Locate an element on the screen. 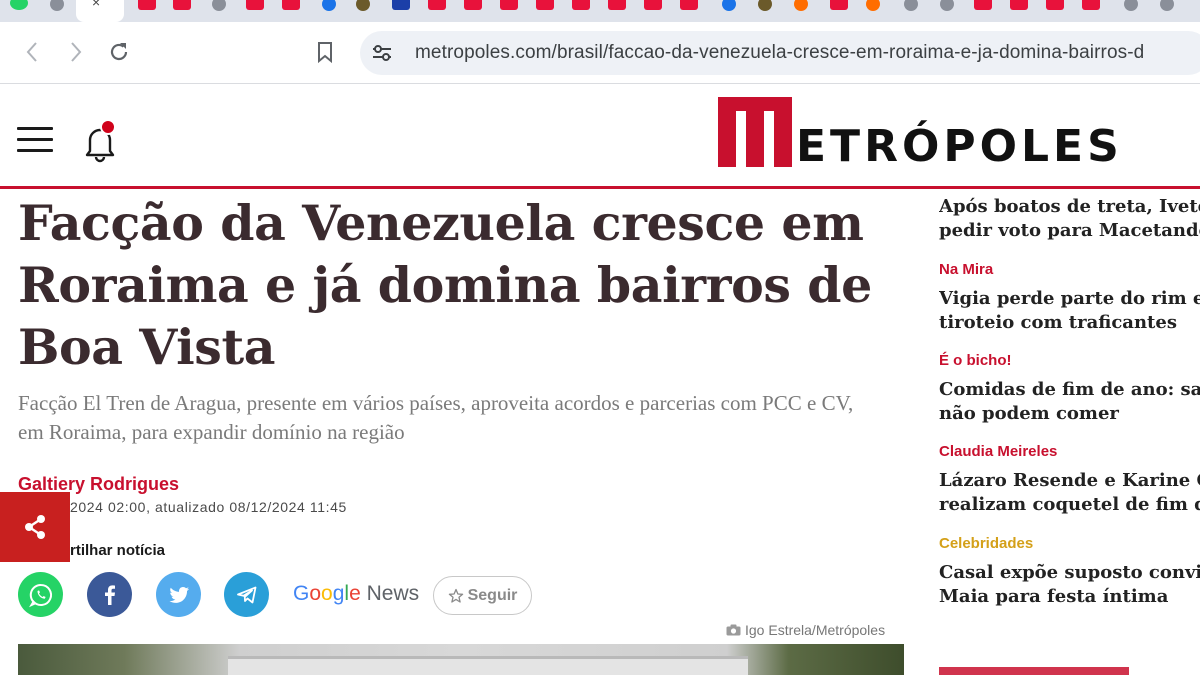 Image resolution: width=1200 pixels, height=675 pixels. sidebar-news-title-line: Lázaro Resende e Karine Ca is located at coordinates (1069, 481).